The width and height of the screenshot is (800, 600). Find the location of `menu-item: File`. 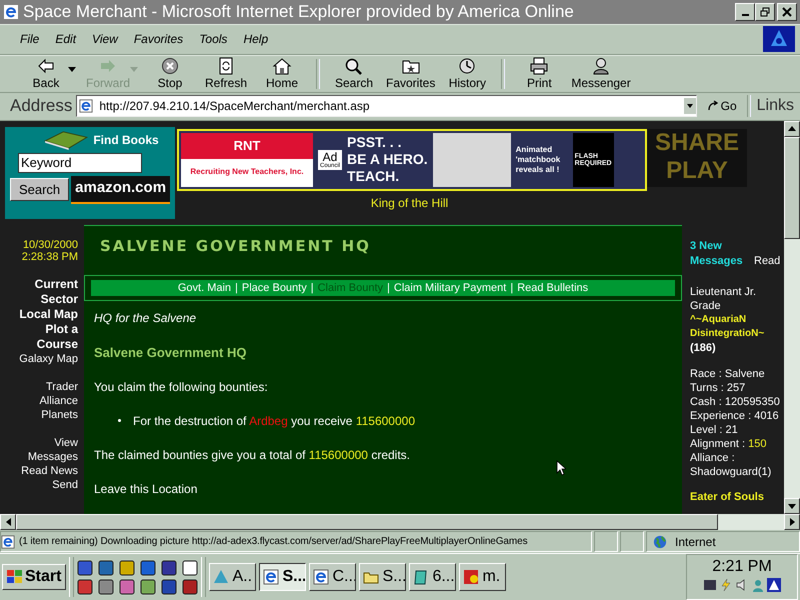

menu-item: File is located at coordinates (30, 39).